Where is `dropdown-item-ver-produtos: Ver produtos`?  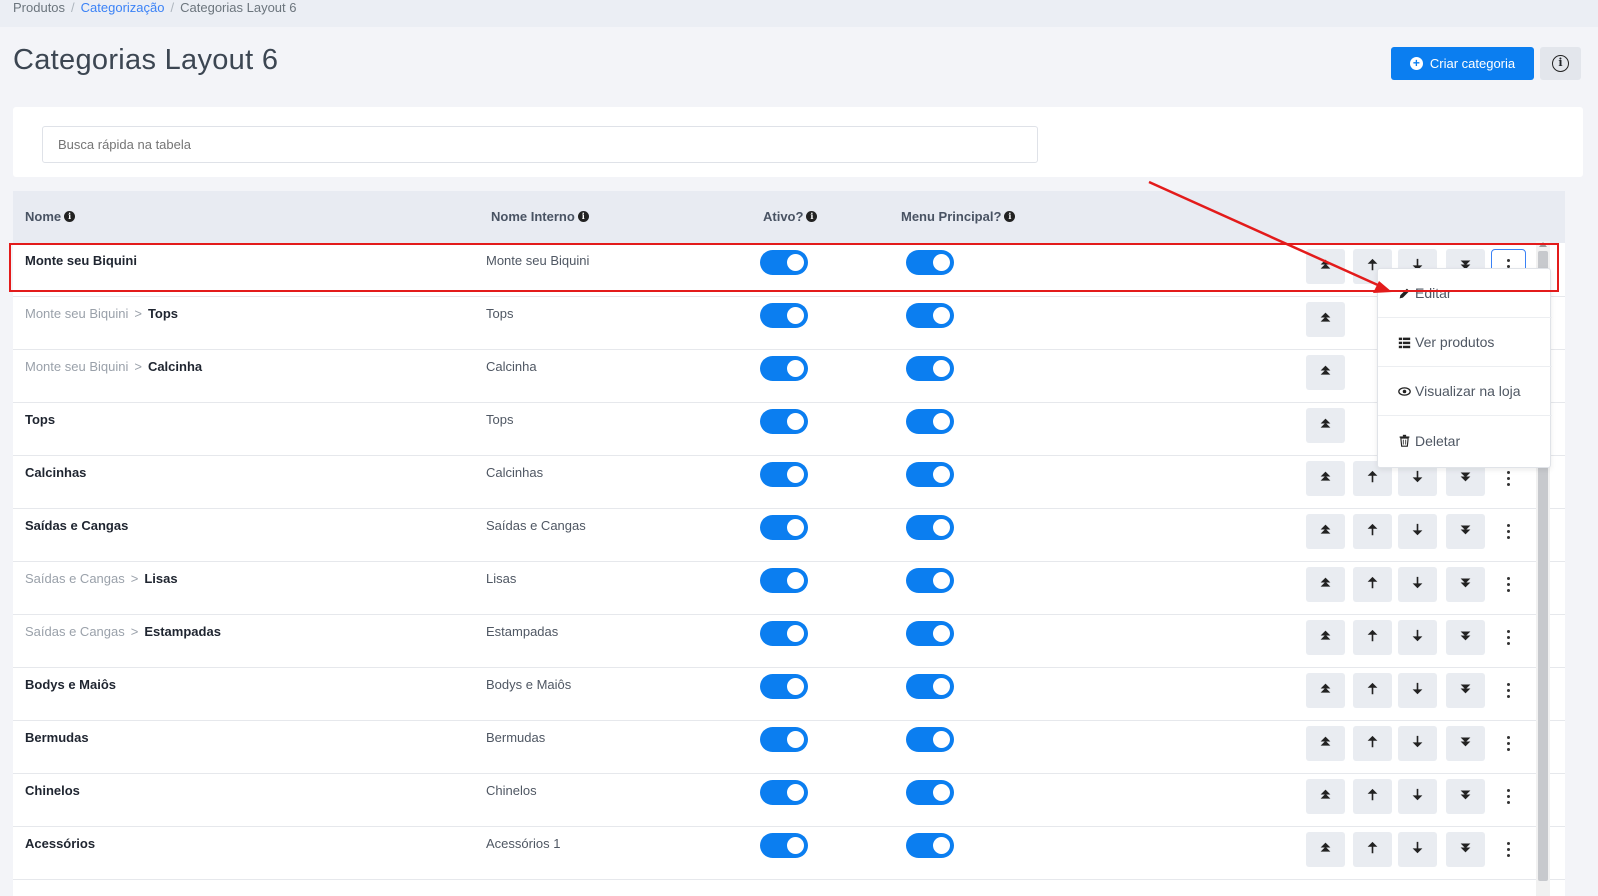
dropdown-item-ver-produtos: Ver produtos is located at coordinates (1465, 342).